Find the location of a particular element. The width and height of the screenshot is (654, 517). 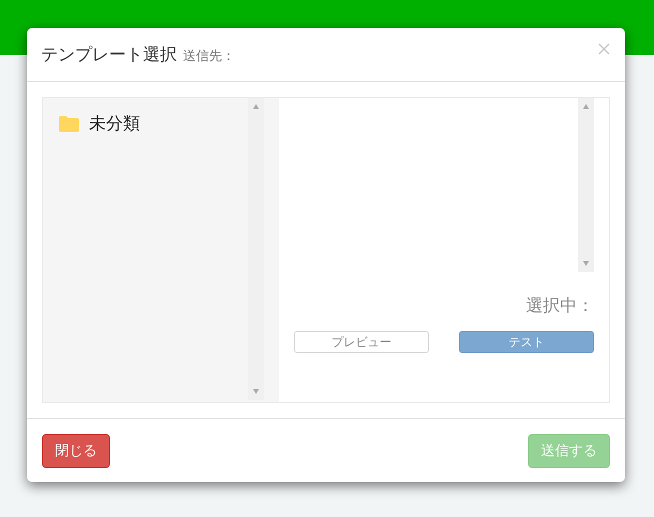

folder-name: 未分類 is located at coordinates (114, 124).